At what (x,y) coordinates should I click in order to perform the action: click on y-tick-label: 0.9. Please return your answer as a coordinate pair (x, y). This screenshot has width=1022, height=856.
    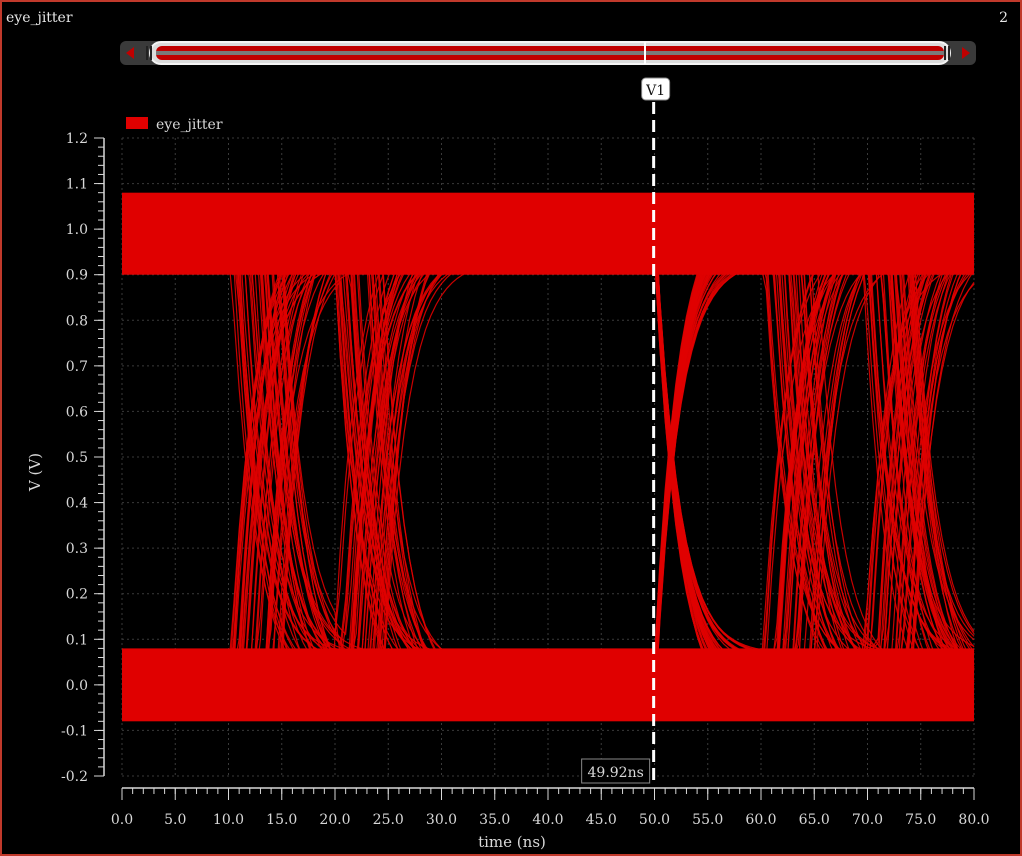
    Looking at the image, I should click on (77, 276).